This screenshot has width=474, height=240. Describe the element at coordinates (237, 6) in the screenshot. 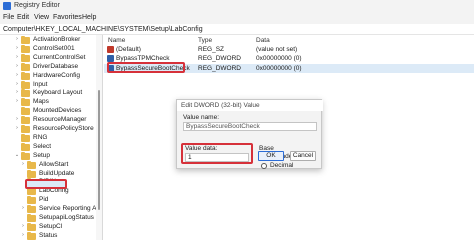

I see `title-bar: Registry Editor` at that location.